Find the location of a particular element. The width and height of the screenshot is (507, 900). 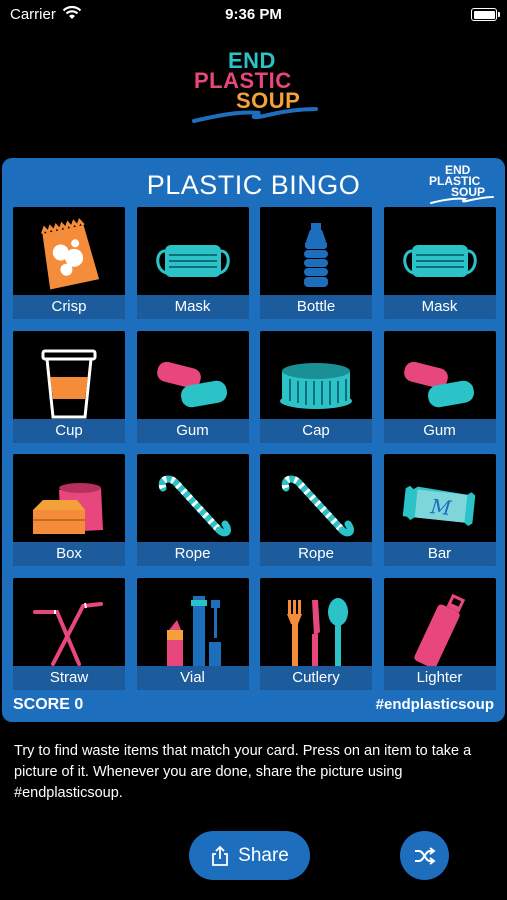

bottle-icon is located at coordinates (316, 255).